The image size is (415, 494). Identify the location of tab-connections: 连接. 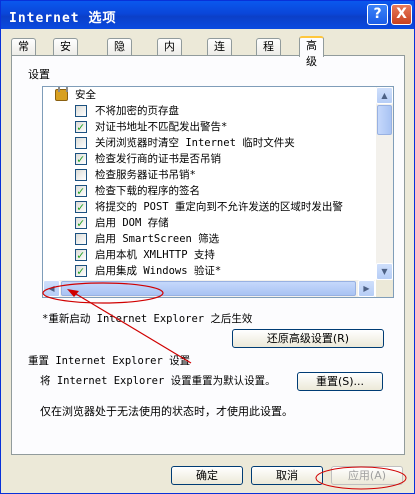
(219, 53).